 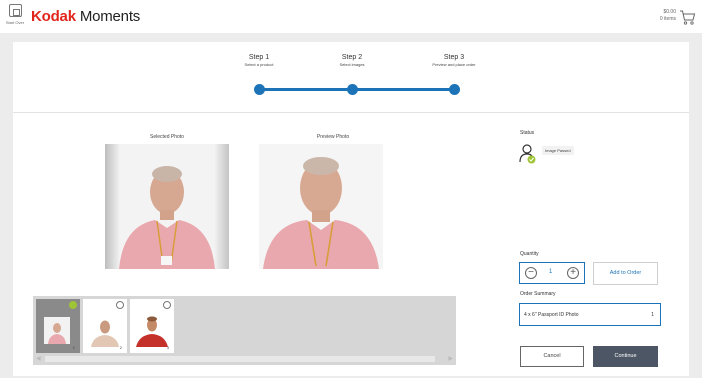 What do you see at coordinates (333, 137) in the screenshot?
I see `preview-photo-label: Preview Photo` at bounding box center [333, 137].